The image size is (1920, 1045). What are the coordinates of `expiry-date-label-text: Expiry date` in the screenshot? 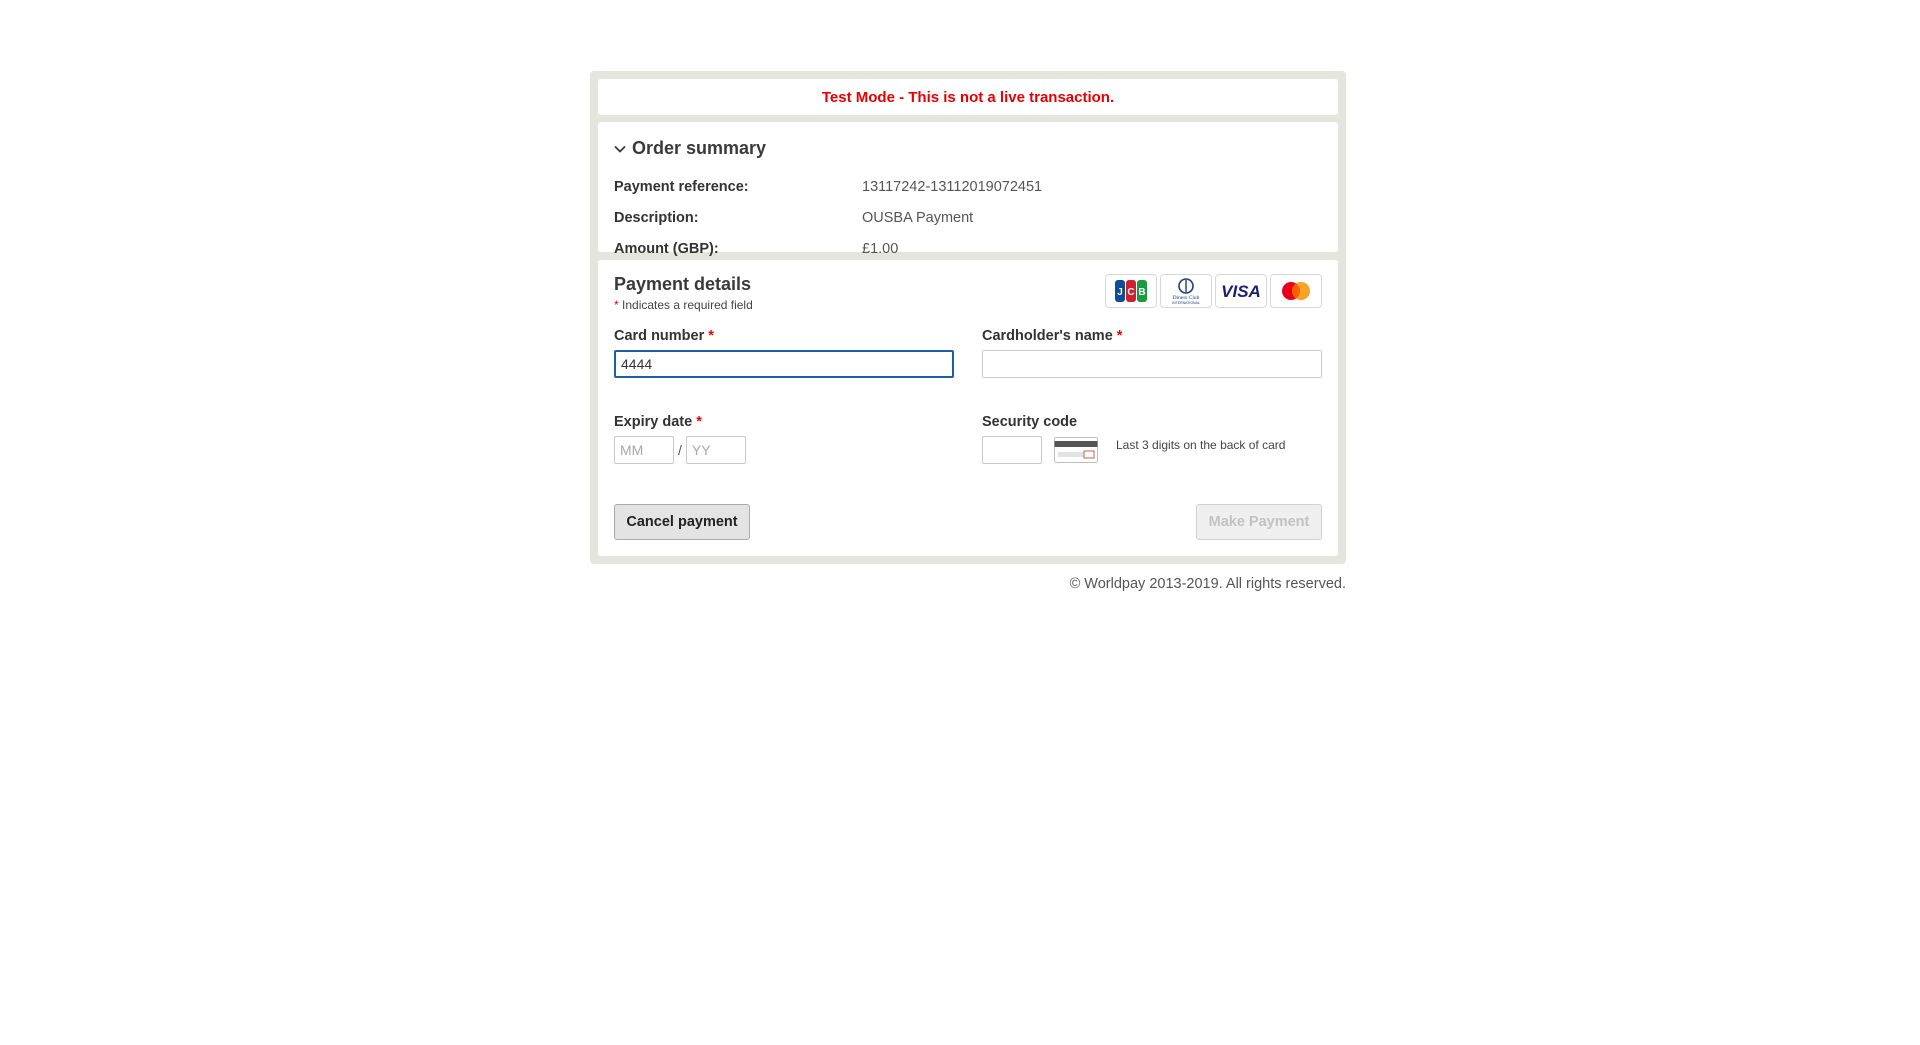 It's located at (653, 422).